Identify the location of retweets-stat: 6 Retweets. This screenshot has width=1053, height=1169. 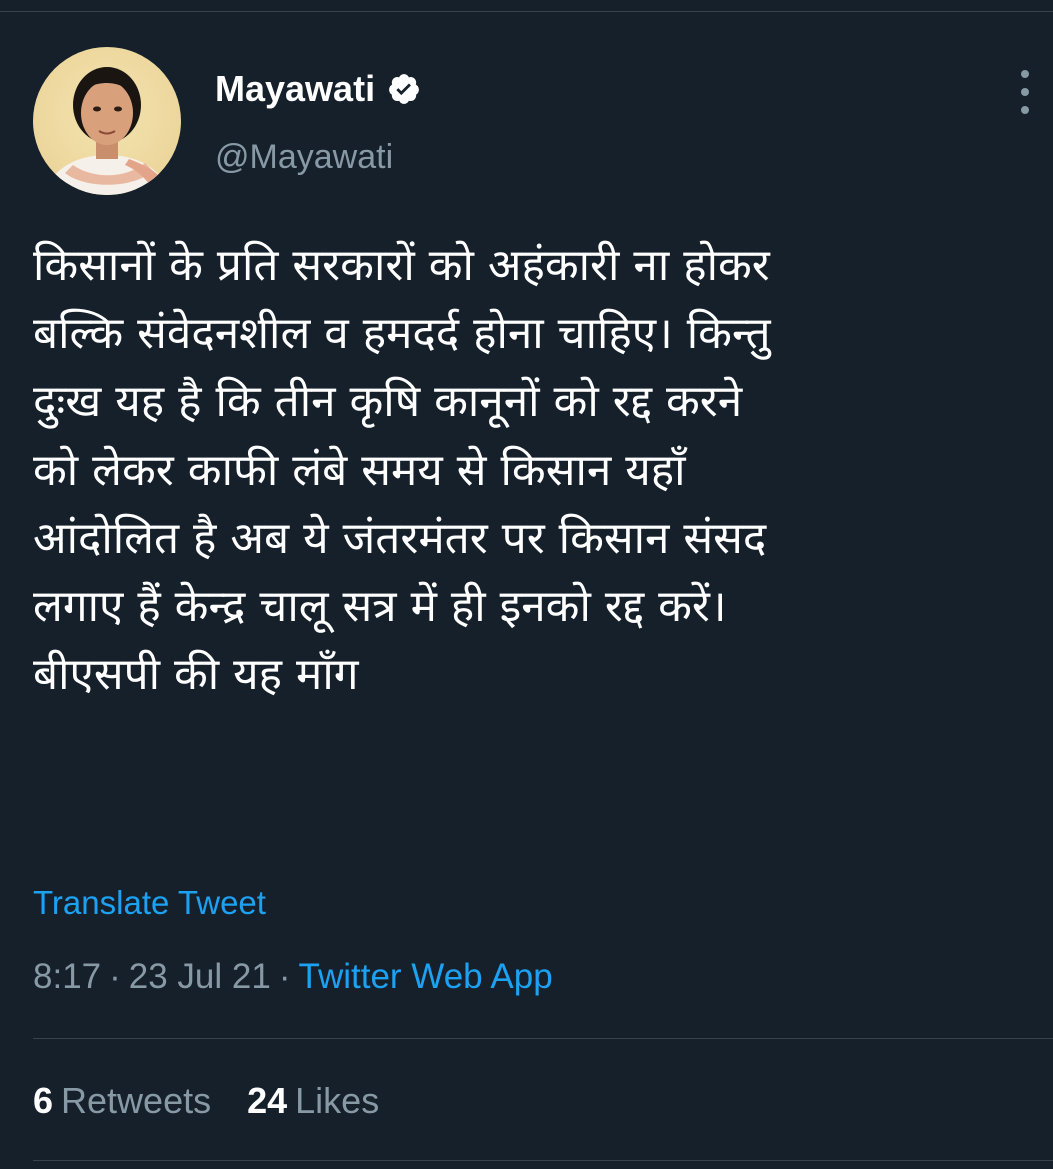
(122, 1100).